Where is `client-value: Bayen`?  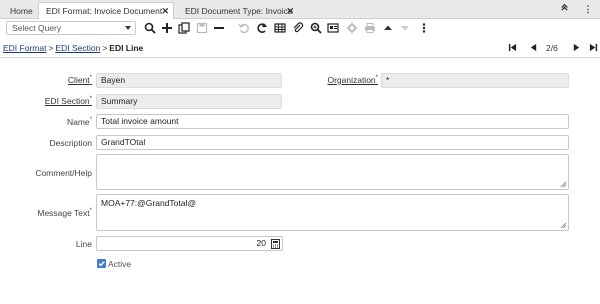 client-value: Bayen is located at coordinates (113, 80).